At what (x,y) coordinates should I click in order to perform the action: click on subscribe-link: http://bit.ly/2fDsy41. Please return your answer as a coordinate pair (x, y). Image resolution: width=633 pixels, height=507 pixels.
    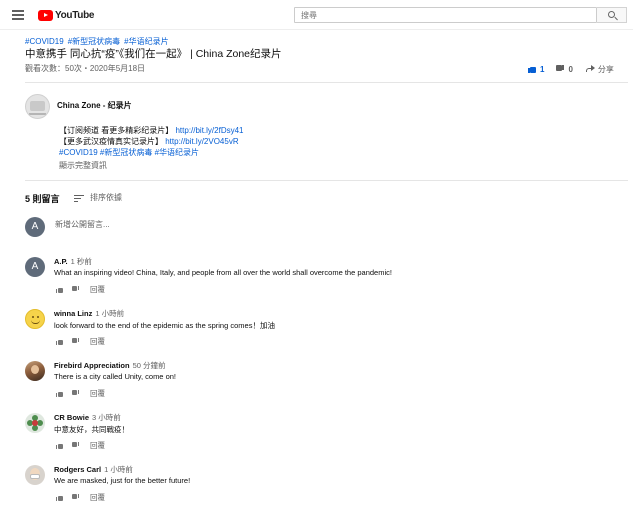
    Looking at the image, I should click on (209, 130).